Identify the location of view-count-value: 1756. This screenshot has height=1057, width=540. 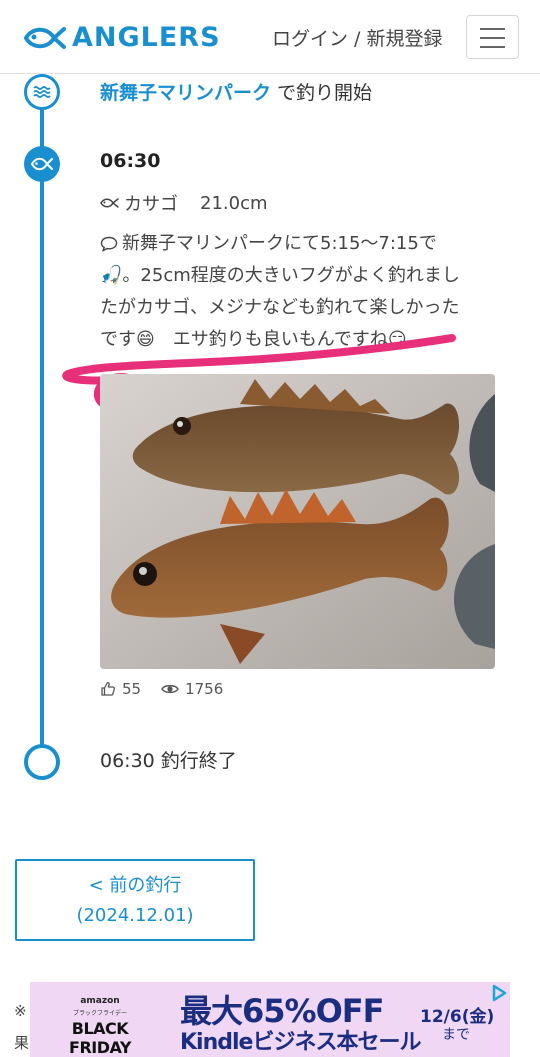
(204, 689).